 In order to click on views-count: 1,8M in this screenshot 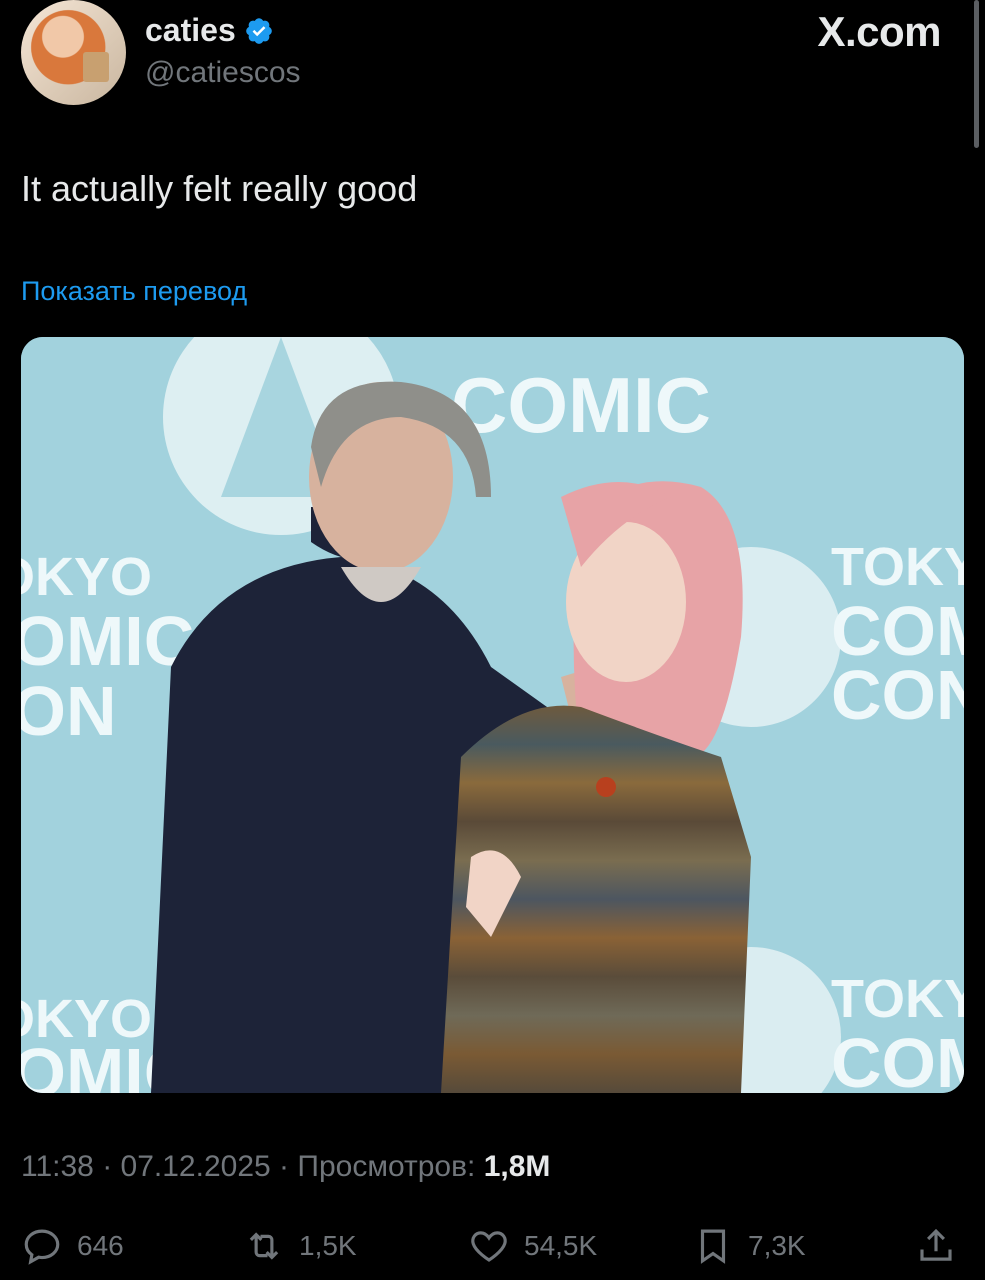, I will do `click(517, 1166)`.